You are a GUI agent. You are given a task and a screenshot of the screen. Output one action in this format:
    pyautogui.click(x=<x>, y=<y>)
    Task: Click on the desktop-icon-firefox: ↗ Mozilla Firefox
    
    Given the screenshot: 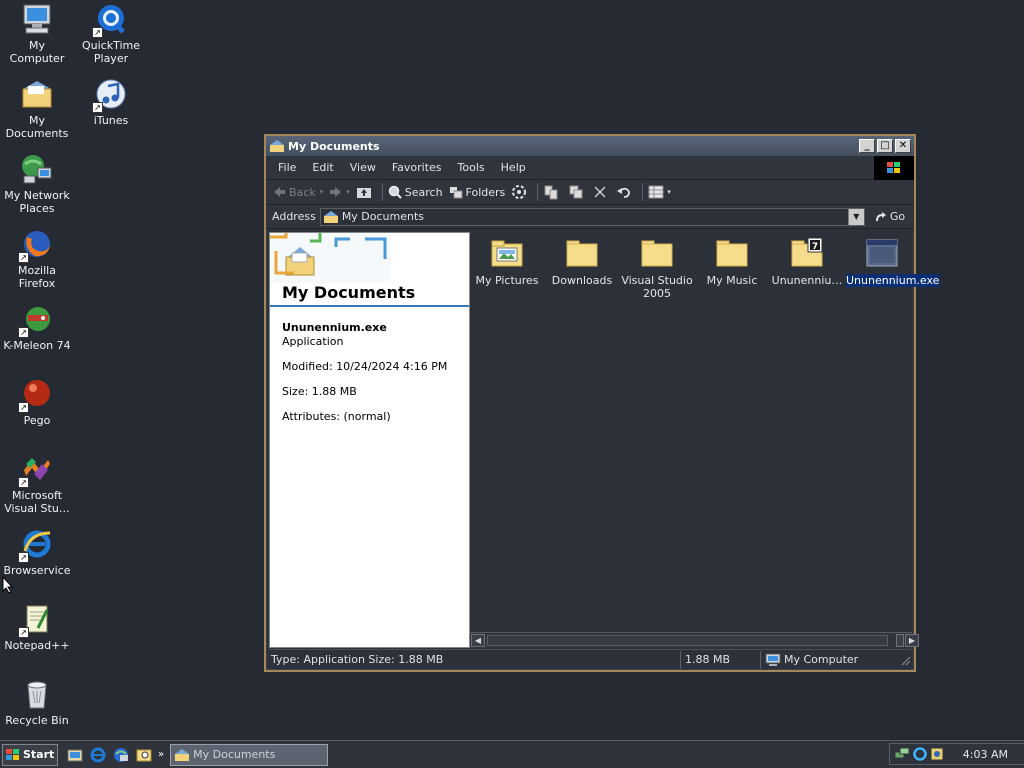 What is the action you would take?
    pyautogui.click(x=37, y=258)
    